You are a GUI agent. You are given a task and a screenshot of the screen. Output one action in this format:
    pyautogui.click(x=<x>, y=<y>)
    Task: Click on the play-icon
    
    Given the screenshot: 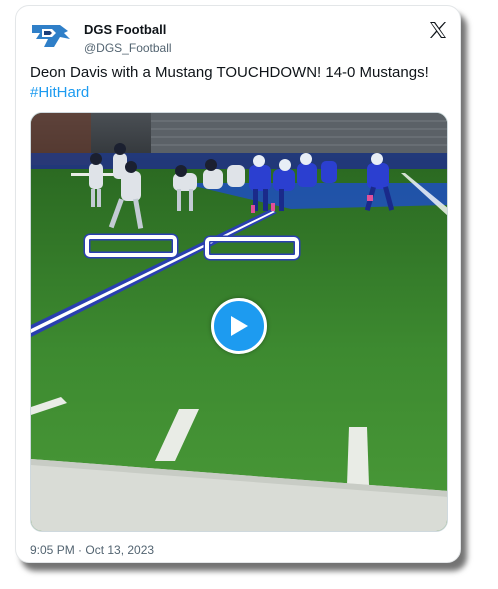 What is the action you would take?
    pyautogui.click(x=239, y=326)
    